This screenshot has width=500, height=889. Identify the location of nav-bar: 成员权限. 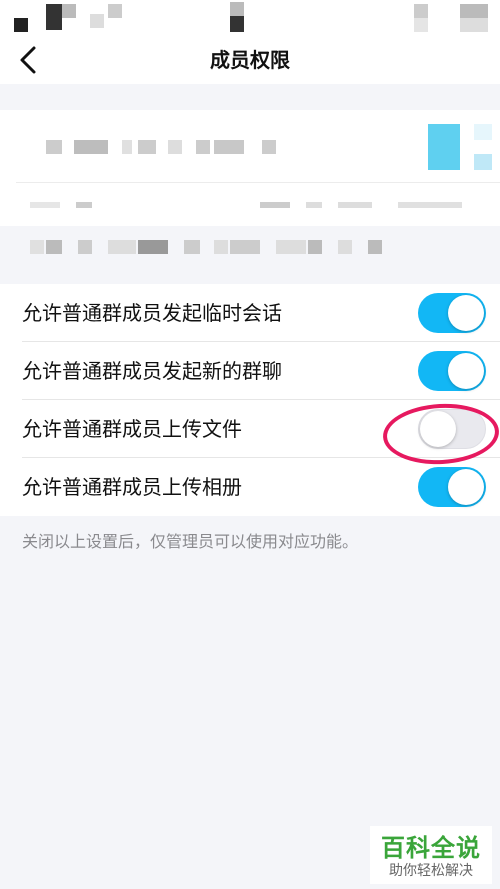
(250, 60).